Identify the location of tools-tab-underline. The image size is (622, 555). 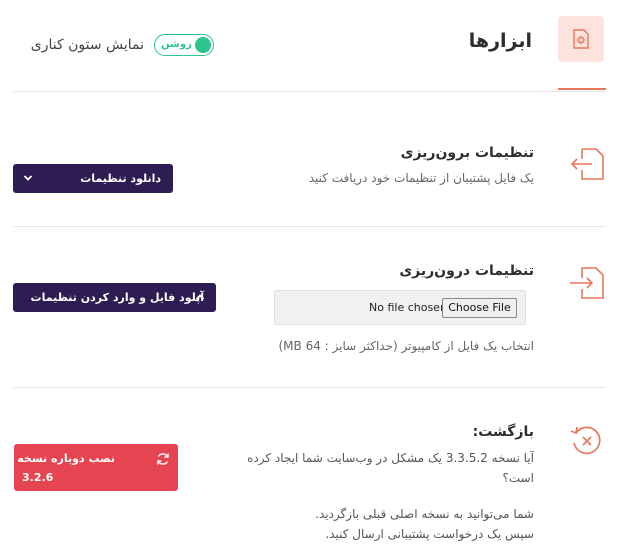
(582, 89).